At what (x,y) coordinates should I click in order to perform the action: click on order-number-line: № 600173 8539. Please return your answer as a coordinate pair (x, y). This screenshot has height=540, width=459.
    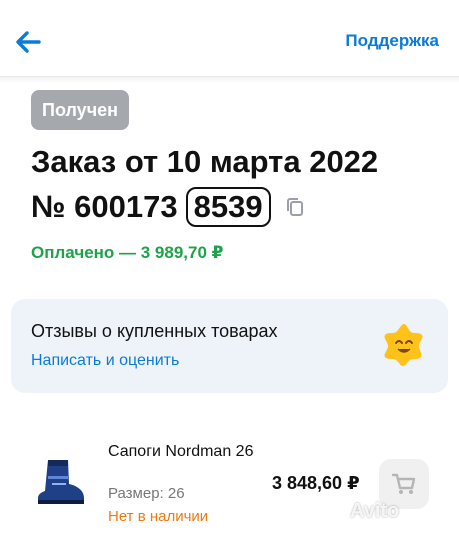
    Looking at the image, I should click on (204, 207).